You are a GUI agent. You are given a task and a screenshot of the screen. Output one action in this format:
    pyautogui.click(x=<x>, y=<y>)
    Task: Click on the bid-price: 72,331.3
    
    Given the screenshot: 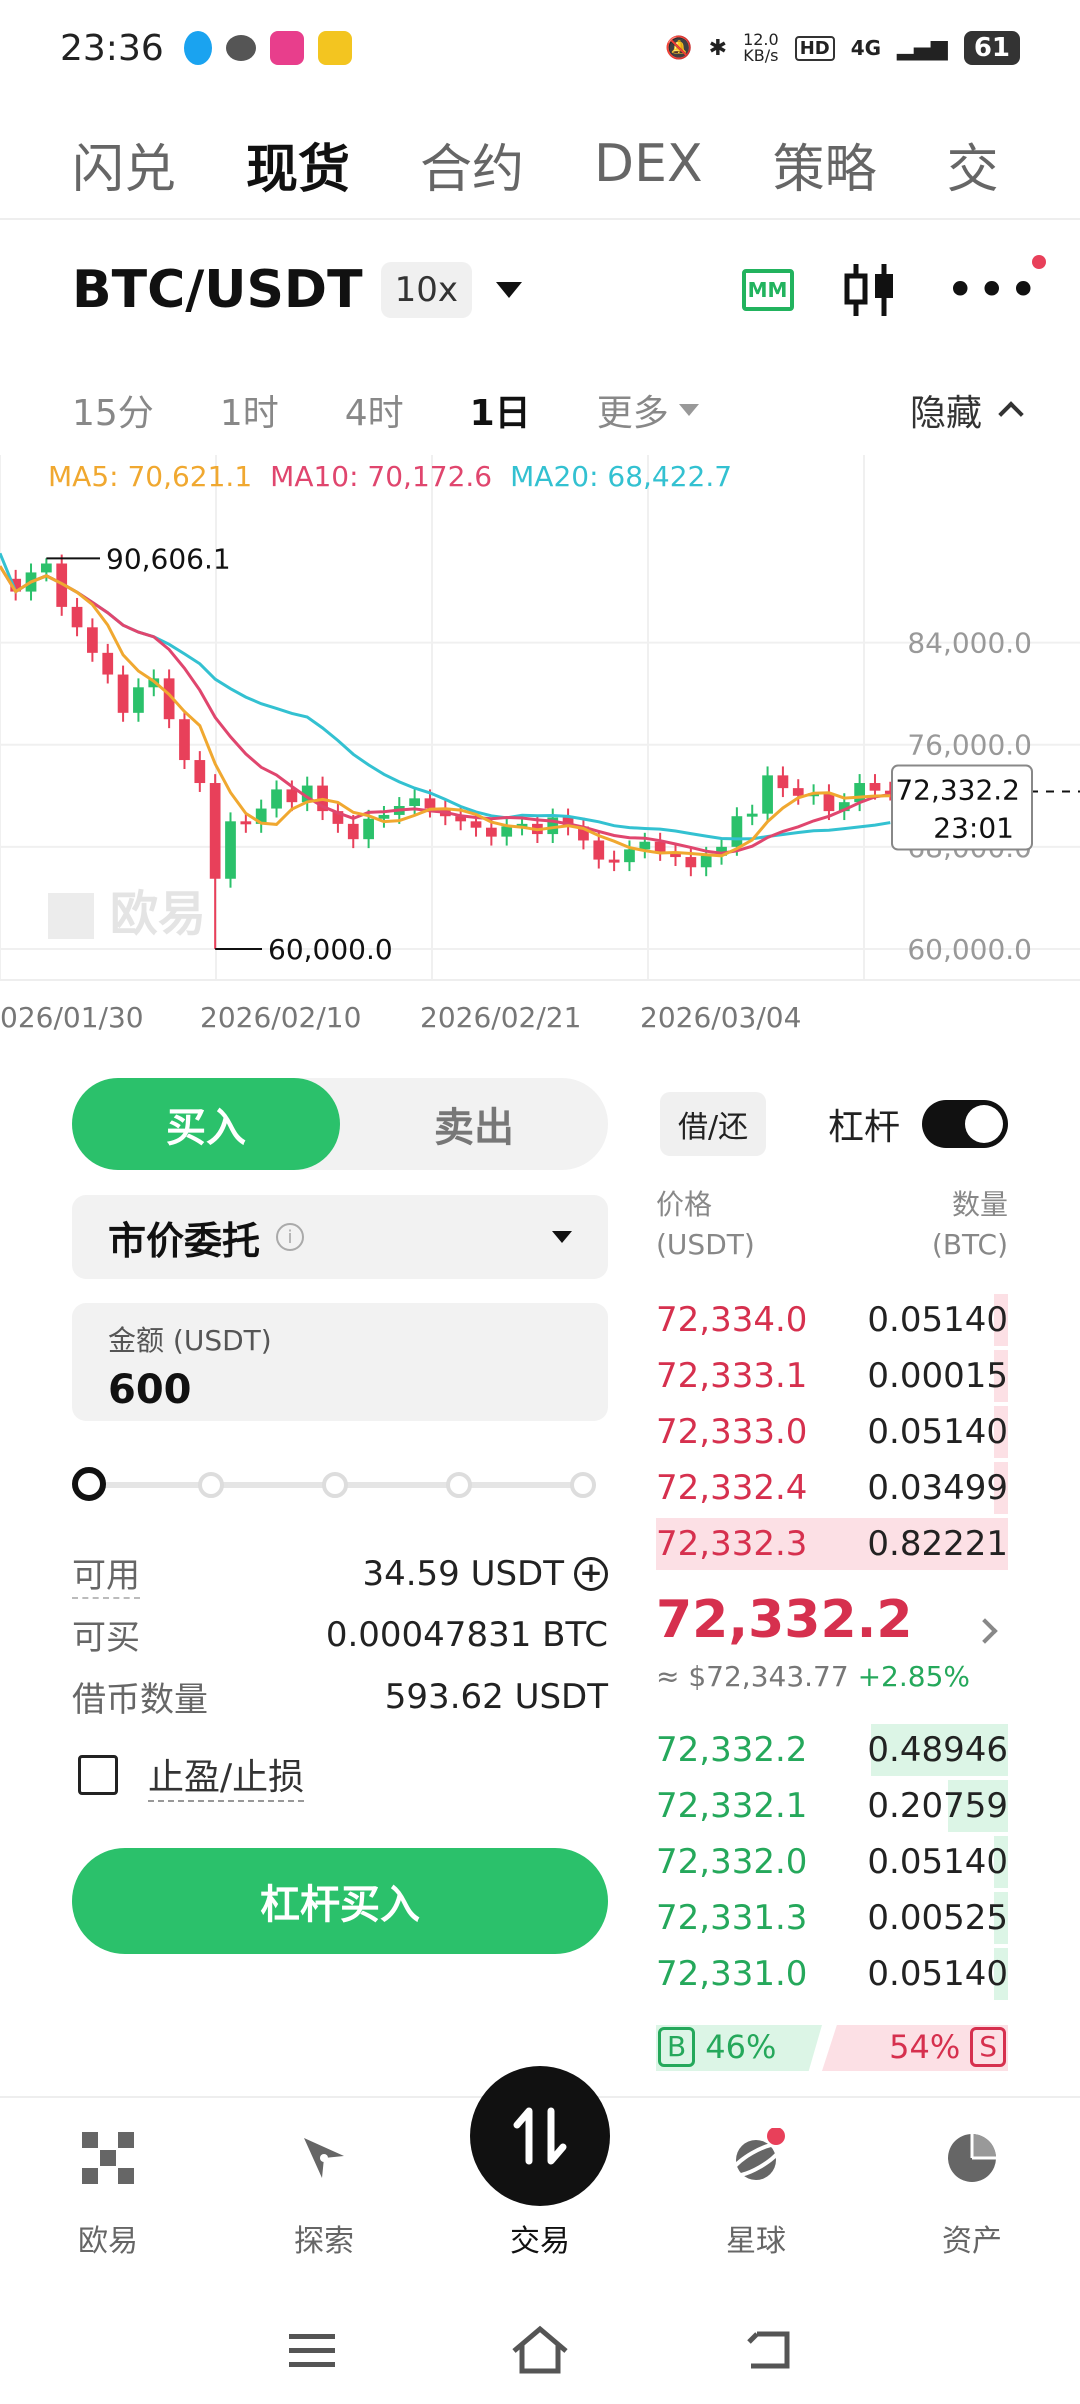 What is the action you would take?
    pyautogui.click(x=732, y=1918)
    